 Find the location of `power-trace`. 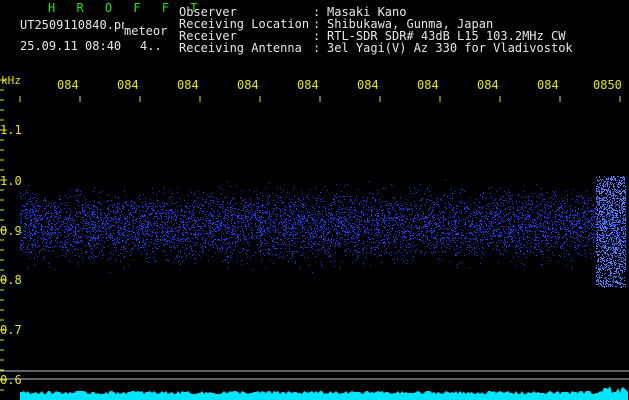

power-trace is located at coordinates (324, 393).